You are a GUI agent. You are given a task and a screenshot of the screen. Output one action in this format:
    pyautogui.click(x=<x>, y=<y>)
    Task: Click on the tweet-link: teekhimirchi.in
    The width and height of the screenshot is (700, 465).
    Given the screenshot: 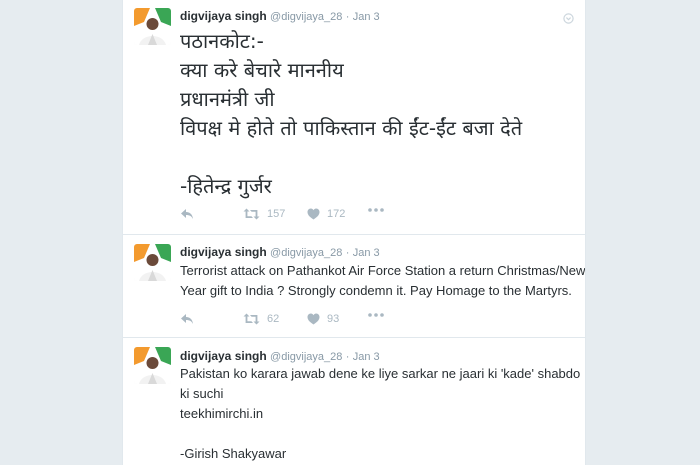 What is the action you would take?
    pyautogui.click(x=380, y=414)
    